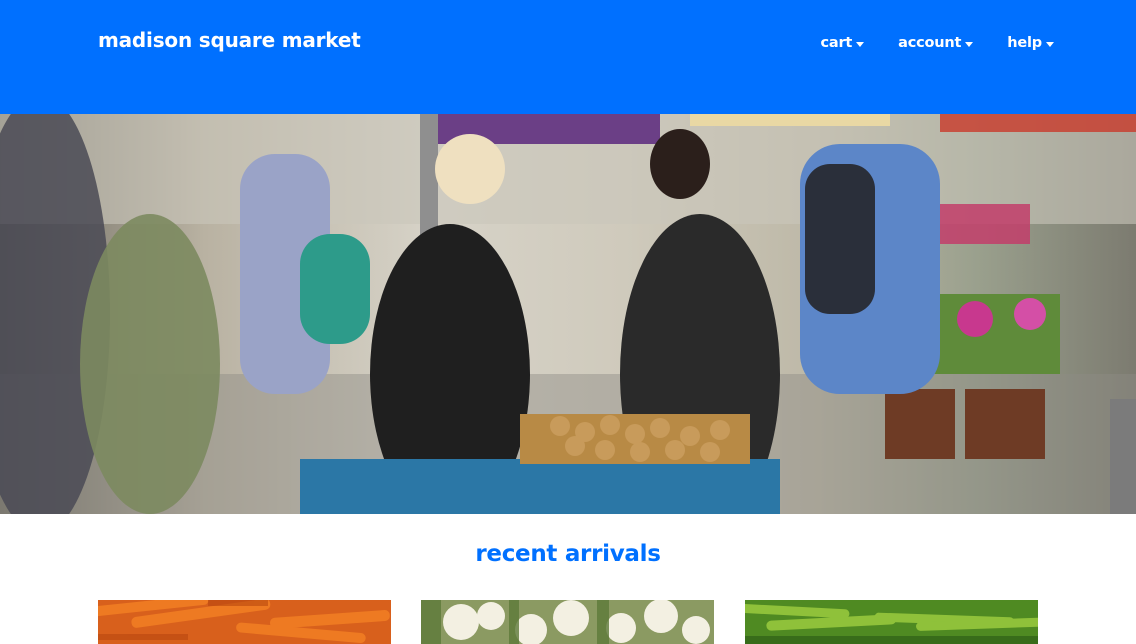 The height and width of the screenshot is (644, 1136). I want to click on main-nav: cart account help, so click(937, 43).